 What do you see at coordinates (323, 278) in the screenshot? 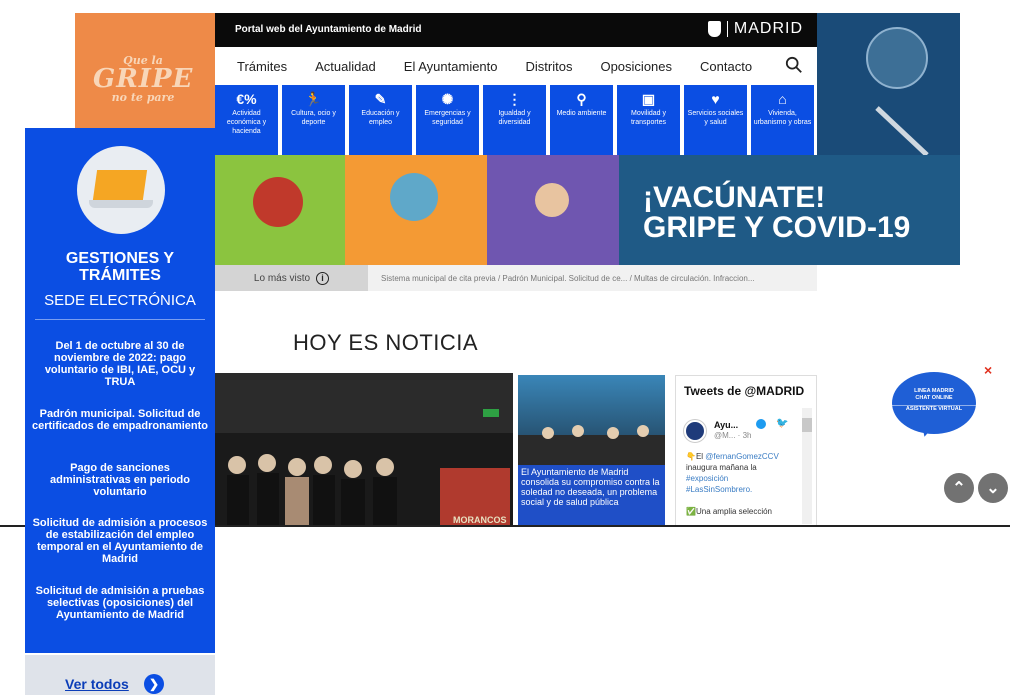
I see `info-icon: i` at bounding box center [323, 278].